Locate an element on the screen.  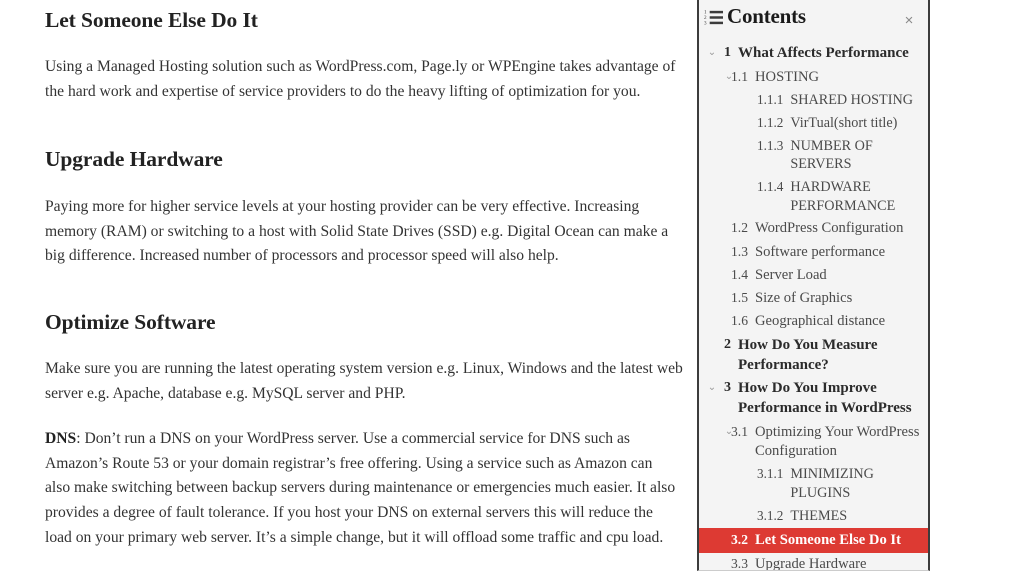
toc-title: Contents is located at coordinates (766, 16).